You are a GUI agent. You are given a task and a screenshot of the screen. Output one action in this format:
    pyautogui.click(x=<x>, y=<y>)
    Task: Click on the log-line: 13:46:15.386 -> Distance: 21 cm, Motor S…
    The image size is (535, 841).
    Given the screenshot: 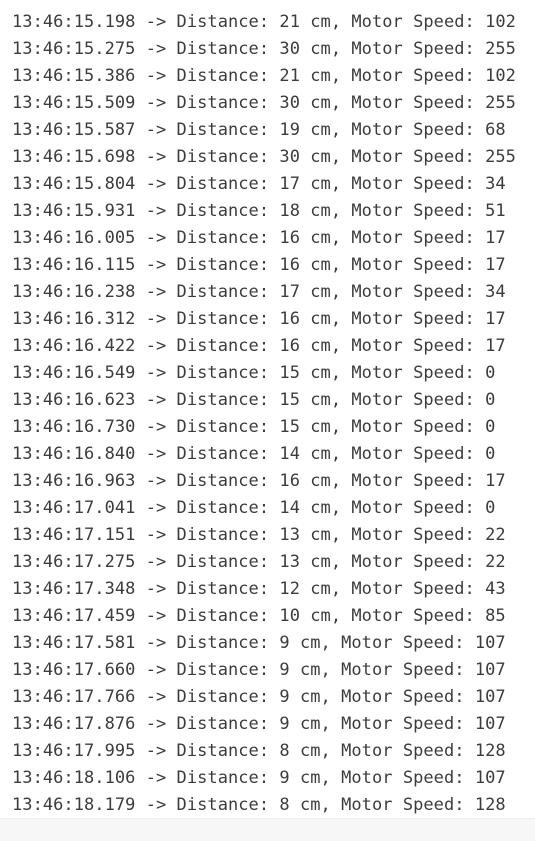 What is the action you would take?
    pyautogui.click(x=264, y=76)
    